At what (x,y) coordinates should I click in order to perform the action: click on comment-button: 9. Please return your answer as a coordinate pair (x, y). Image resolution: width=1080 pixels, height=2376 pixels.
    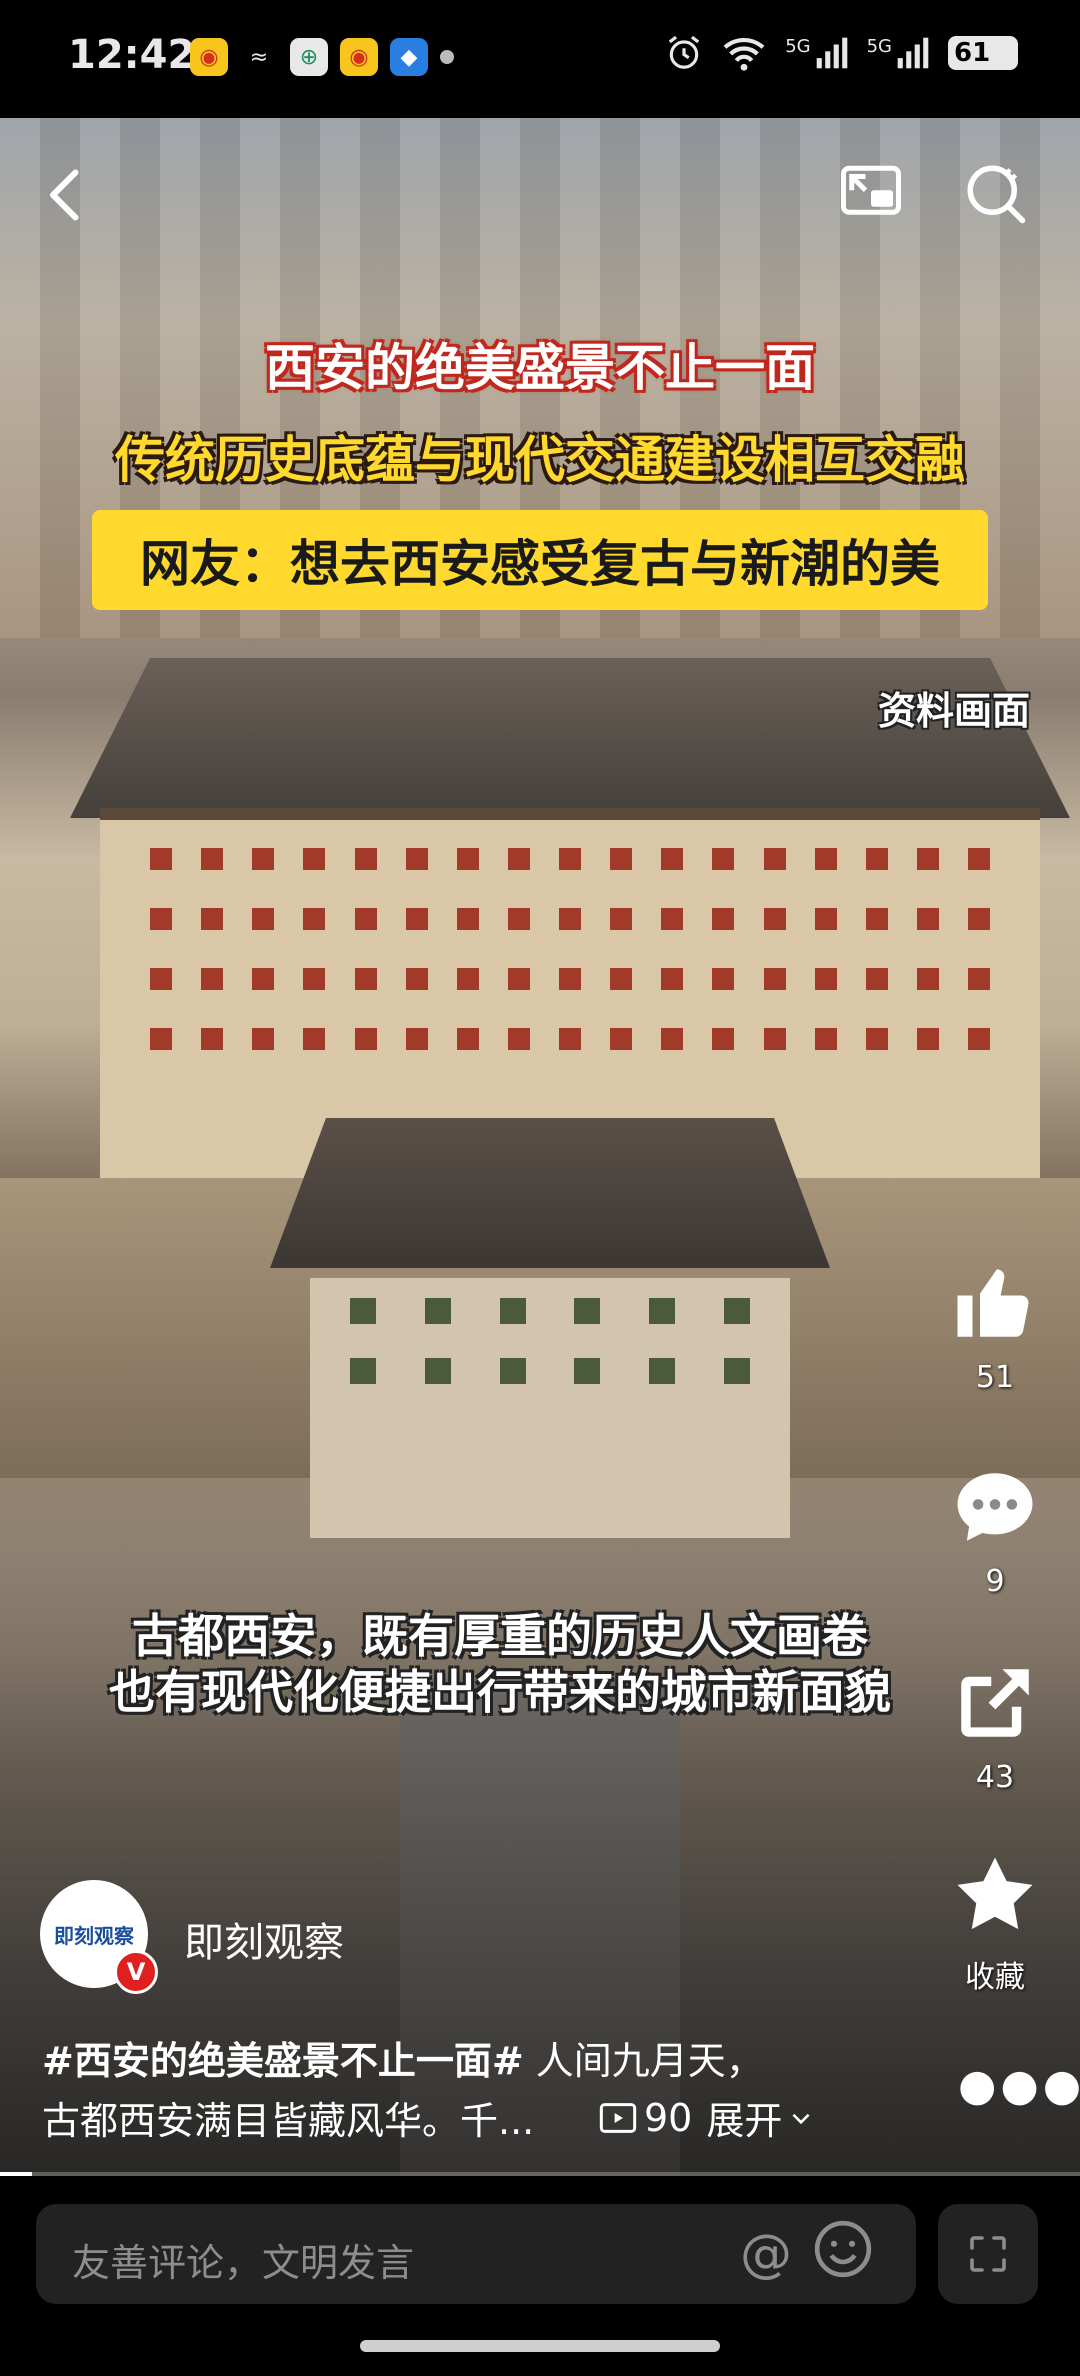
    Looking at the image, I should click on (995, 1530).